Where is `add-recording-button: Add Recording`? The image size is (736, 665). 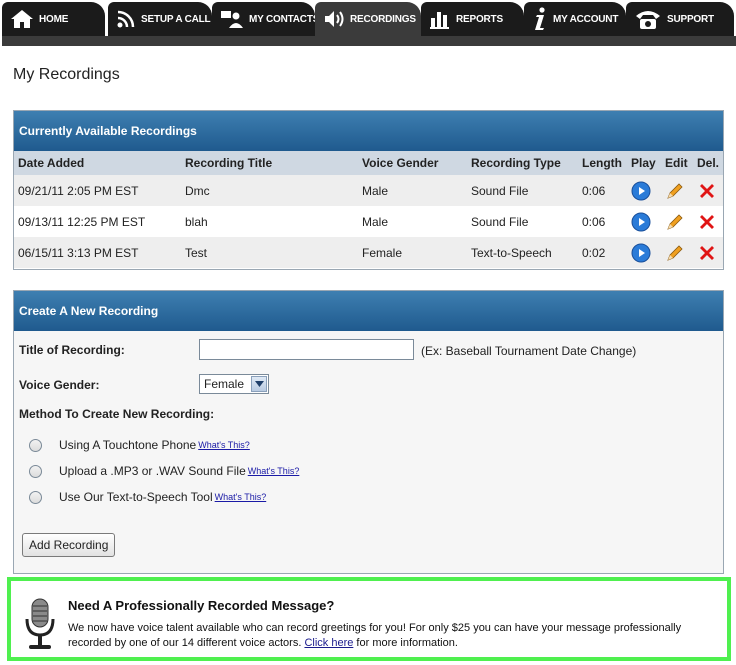 add-recording-button: Add Recording is located at coordinates (69, 545).